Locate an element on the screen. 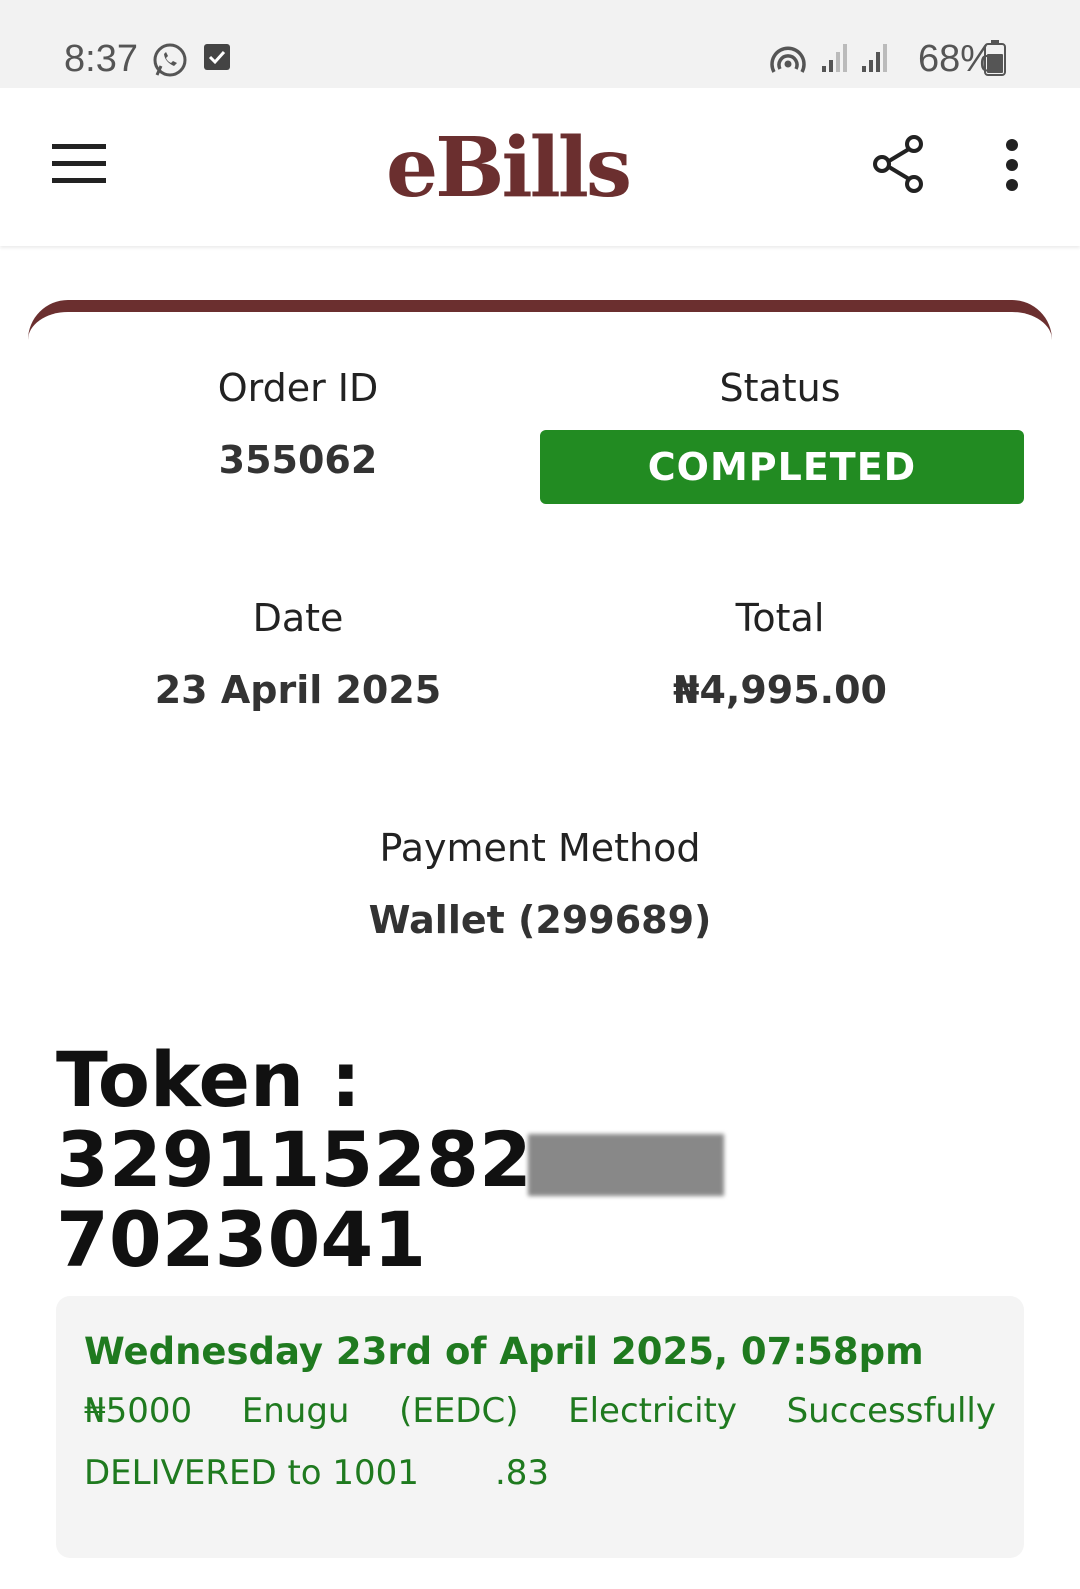  delivered-suffix: .83 is located at coordinates (522, 1473).